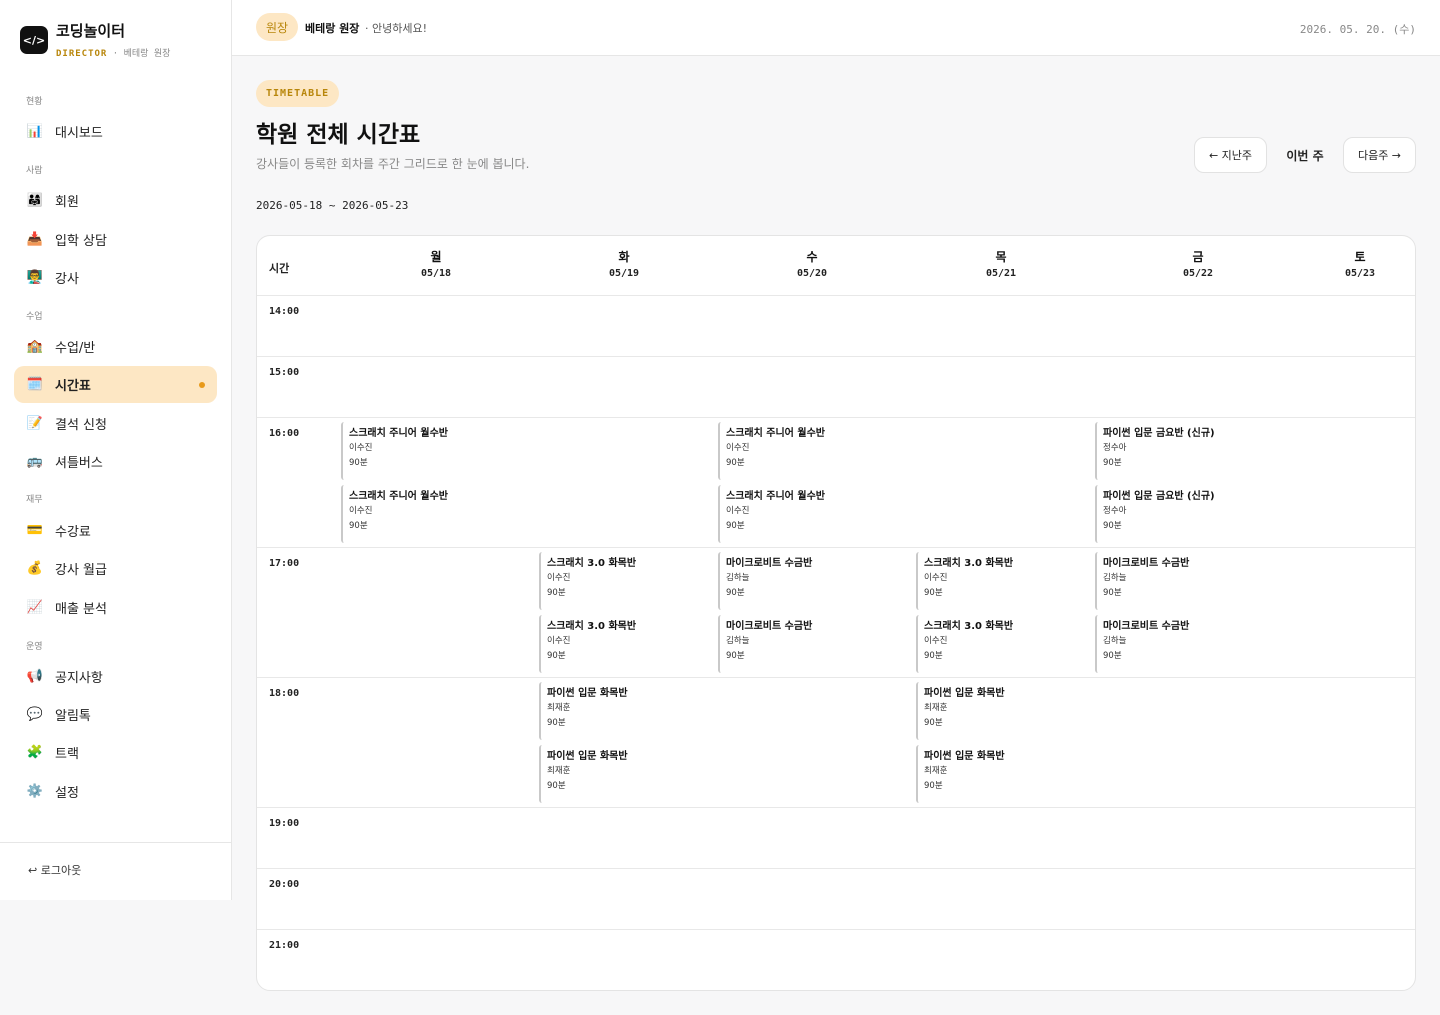 The height and width of the screenshot is (1015, 1440). Describe the element at coordinates (141, 54) in the screenshot. I see `brand-user: · 베테랑 원장` at that location.